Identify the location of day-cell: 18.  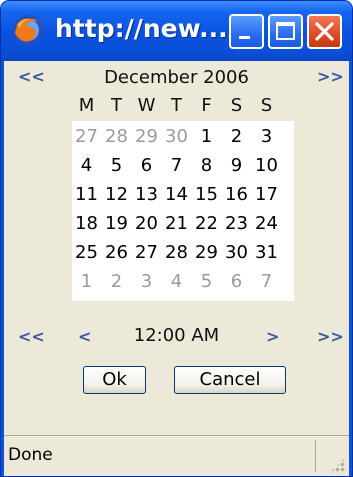
(86, 223).